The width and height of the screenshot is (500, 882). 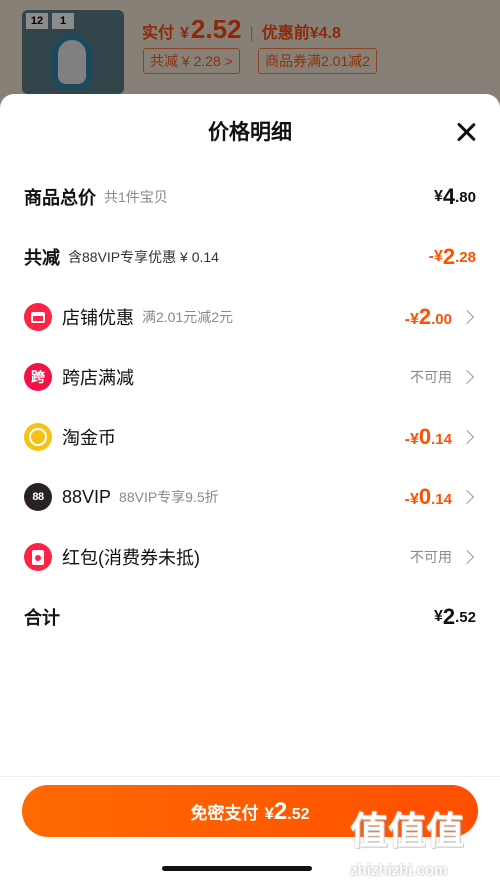 I want to click on amount-dec: .00, so click(x=441, y=319).